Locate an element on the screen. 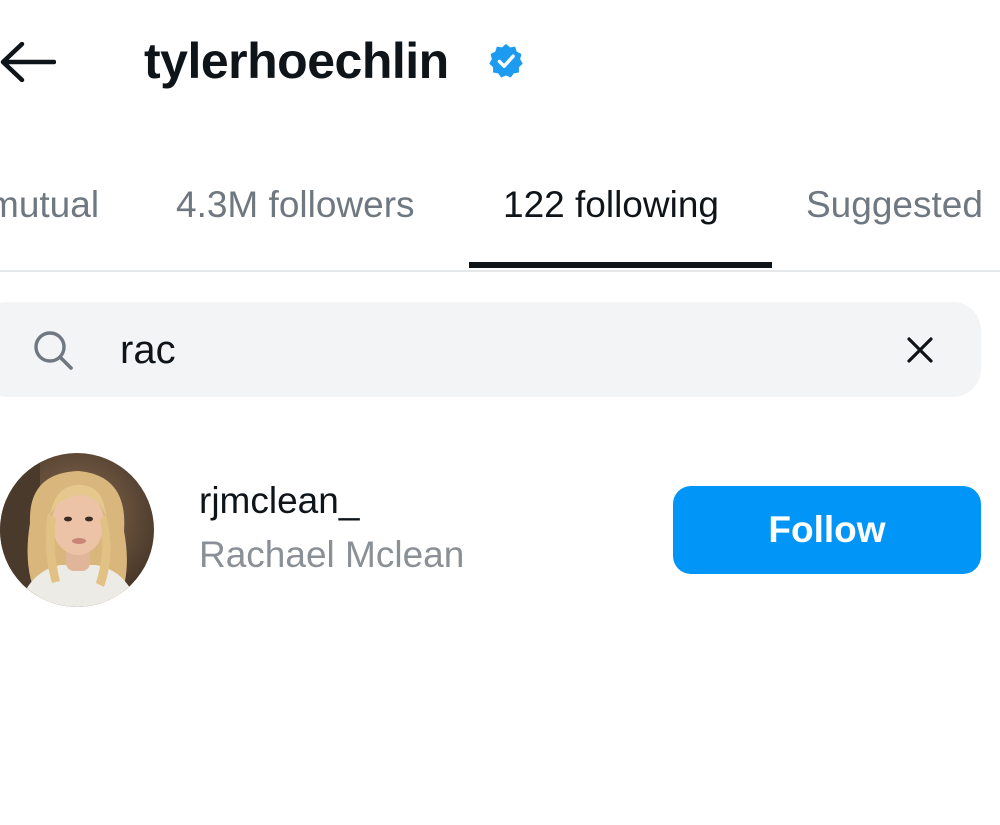  avatar is located at coordinates (77, 530).